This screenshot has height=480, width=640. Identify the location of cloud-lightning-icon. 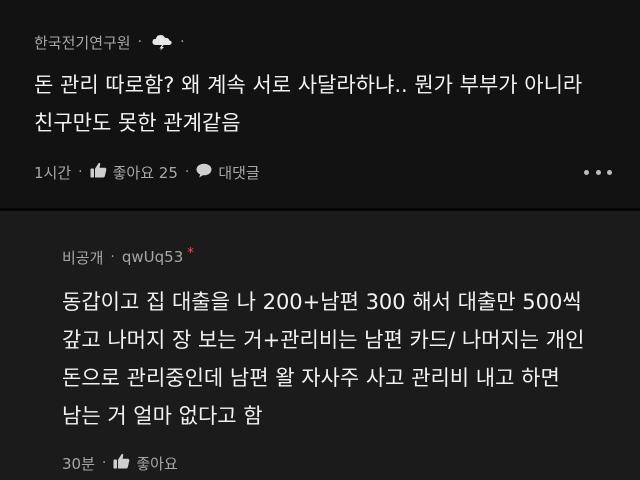
(162, 42).